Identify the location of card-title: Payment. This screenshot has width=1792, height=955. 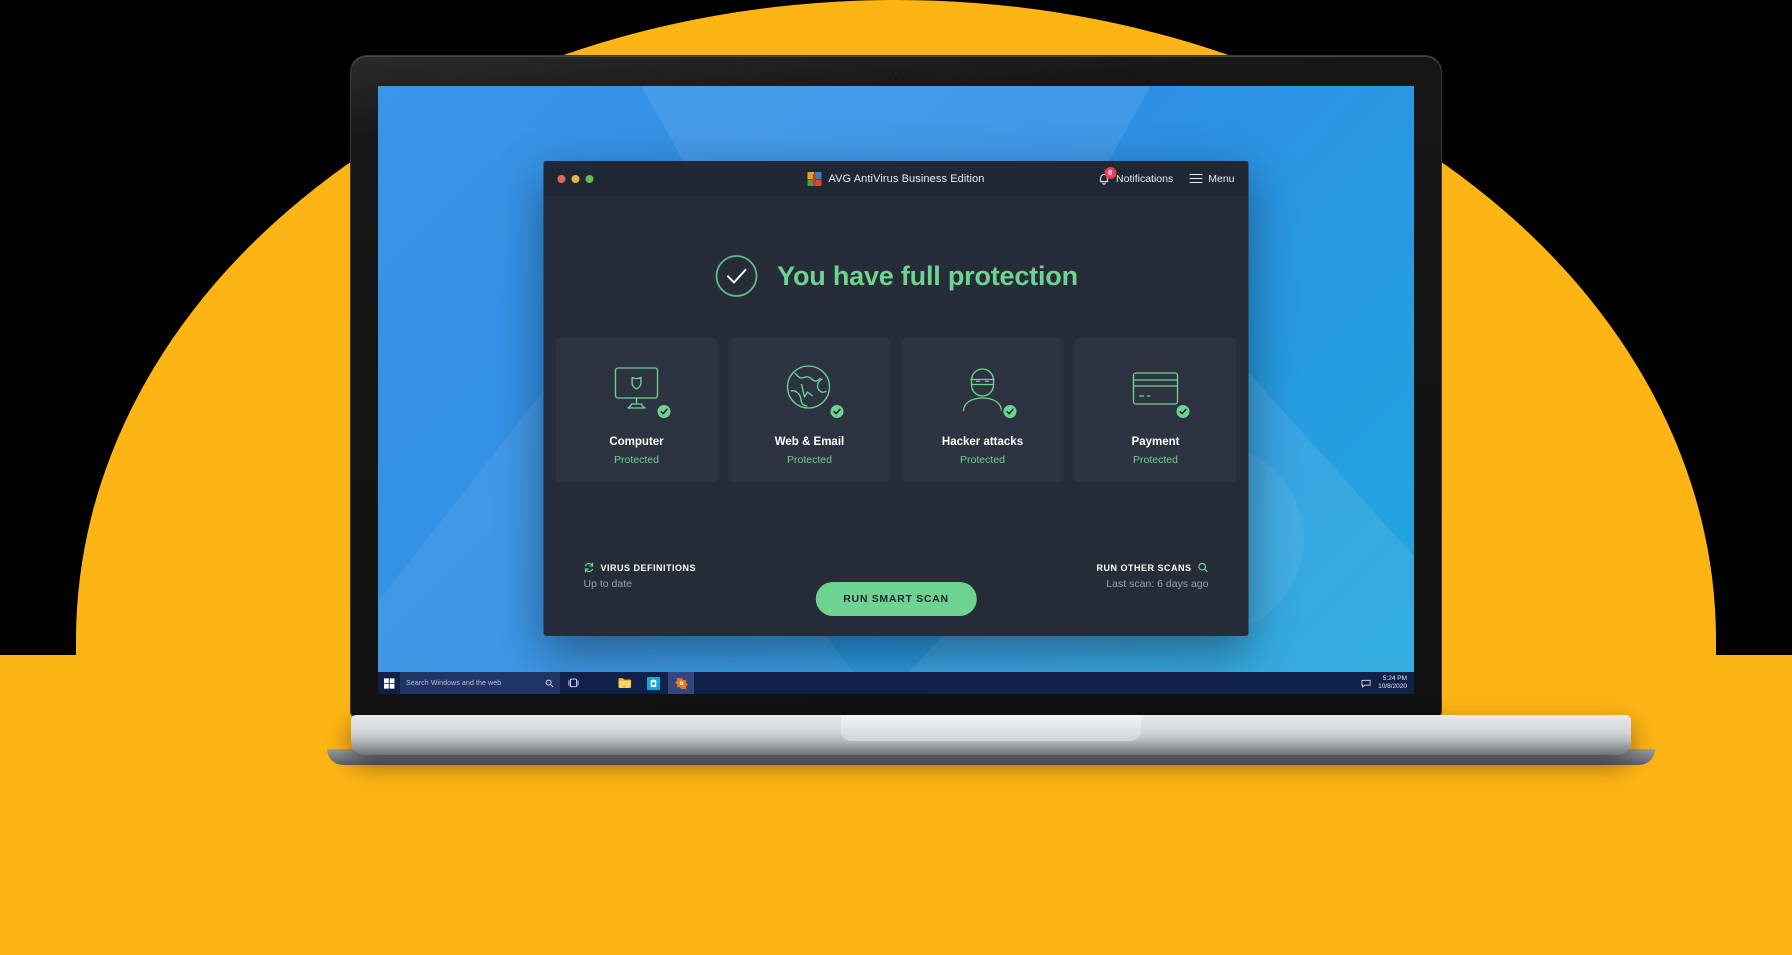
(1155, 442).